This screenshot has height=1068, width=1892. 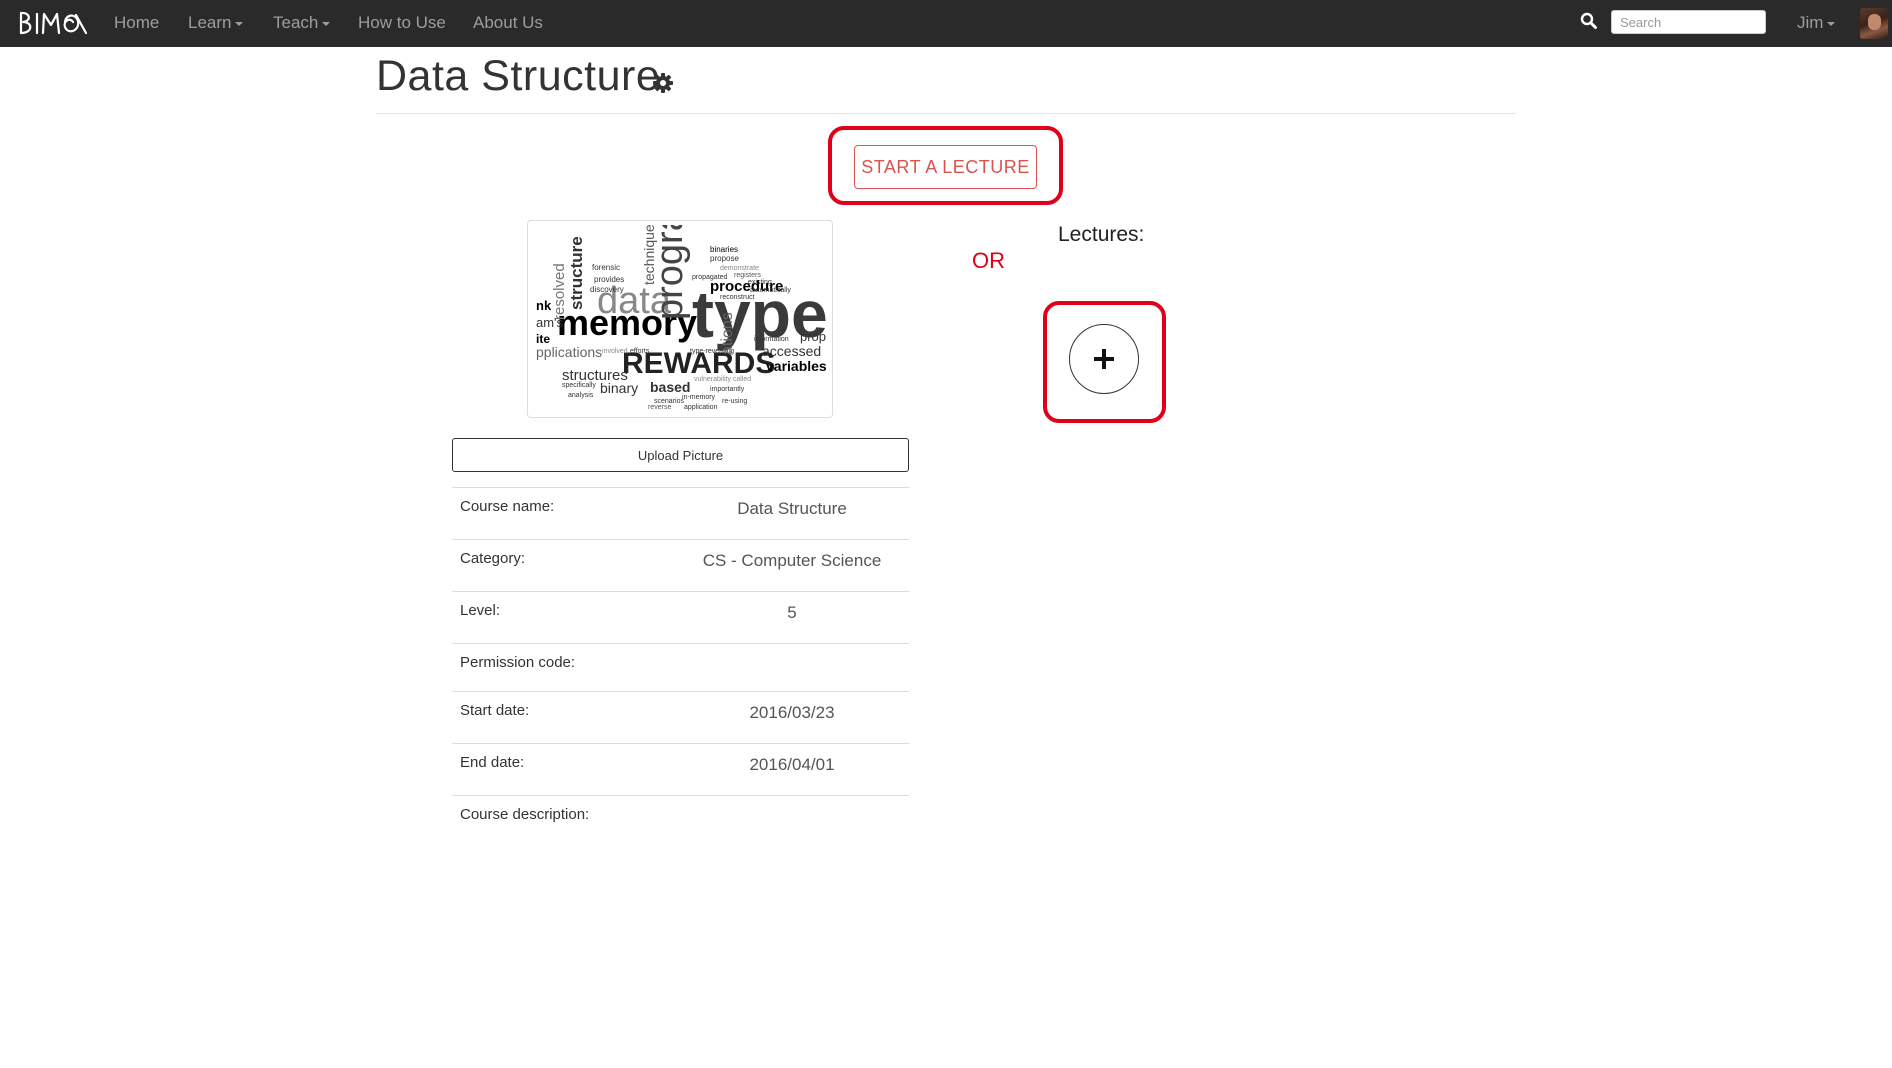 I want to click on svg-text: technique, so click(x=649, y=255).